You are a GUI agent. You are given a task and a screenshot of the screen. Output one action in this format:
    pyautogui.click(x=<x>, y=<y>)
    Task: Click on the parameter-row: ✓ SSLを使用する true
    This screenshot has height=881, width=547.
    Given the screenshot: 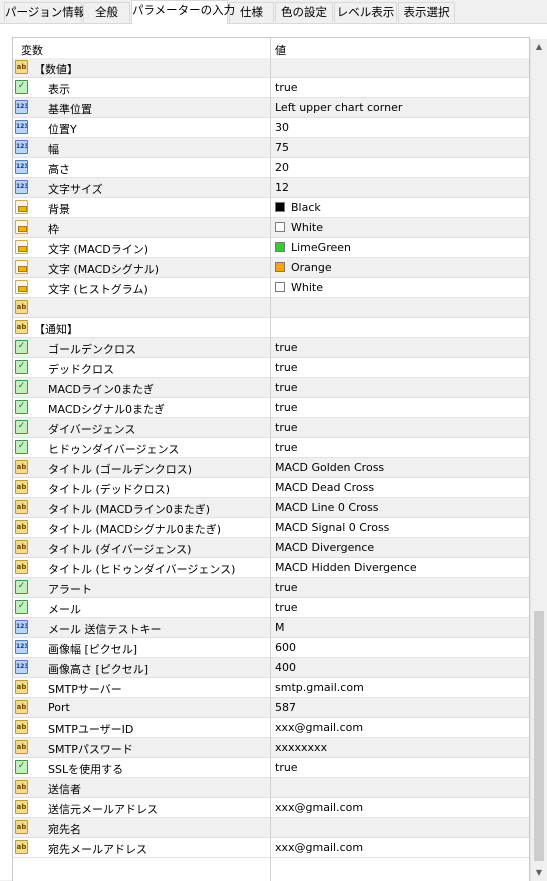 What is the action you would take?
    pyautogui.click(x=271, y=768)
    